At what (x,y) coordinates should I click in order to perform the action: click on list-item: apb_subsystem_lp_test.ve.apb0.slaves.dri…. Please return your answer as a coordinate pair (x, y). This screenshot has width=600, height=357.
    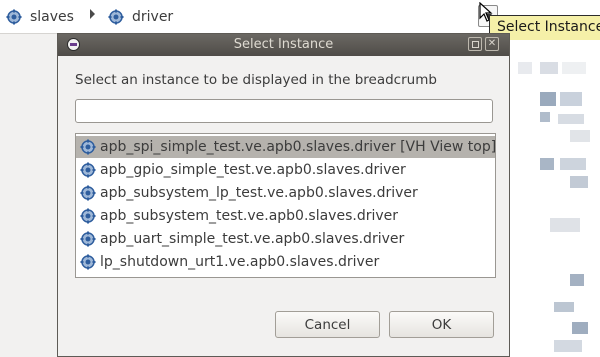
    Looking at the image, I should click on (285, 193).